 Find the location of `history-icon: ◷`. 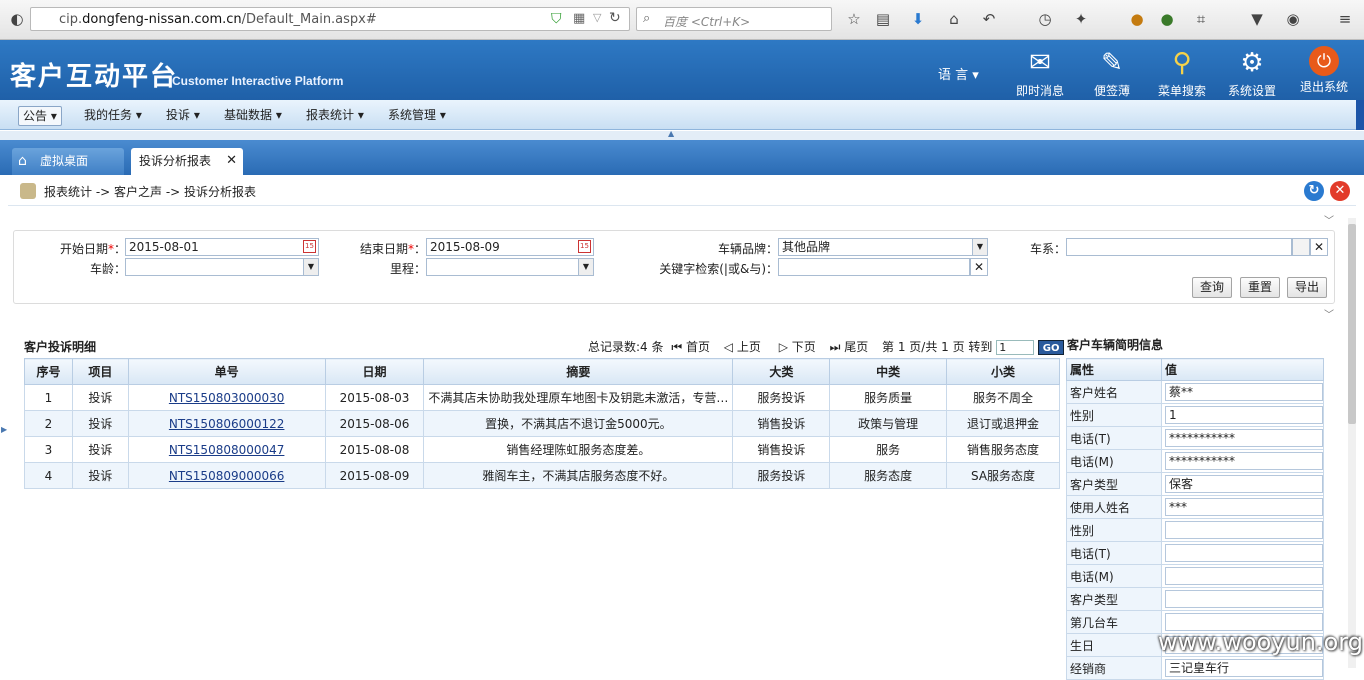

history-icon: ◷ is located at coordinates (1045, 19).